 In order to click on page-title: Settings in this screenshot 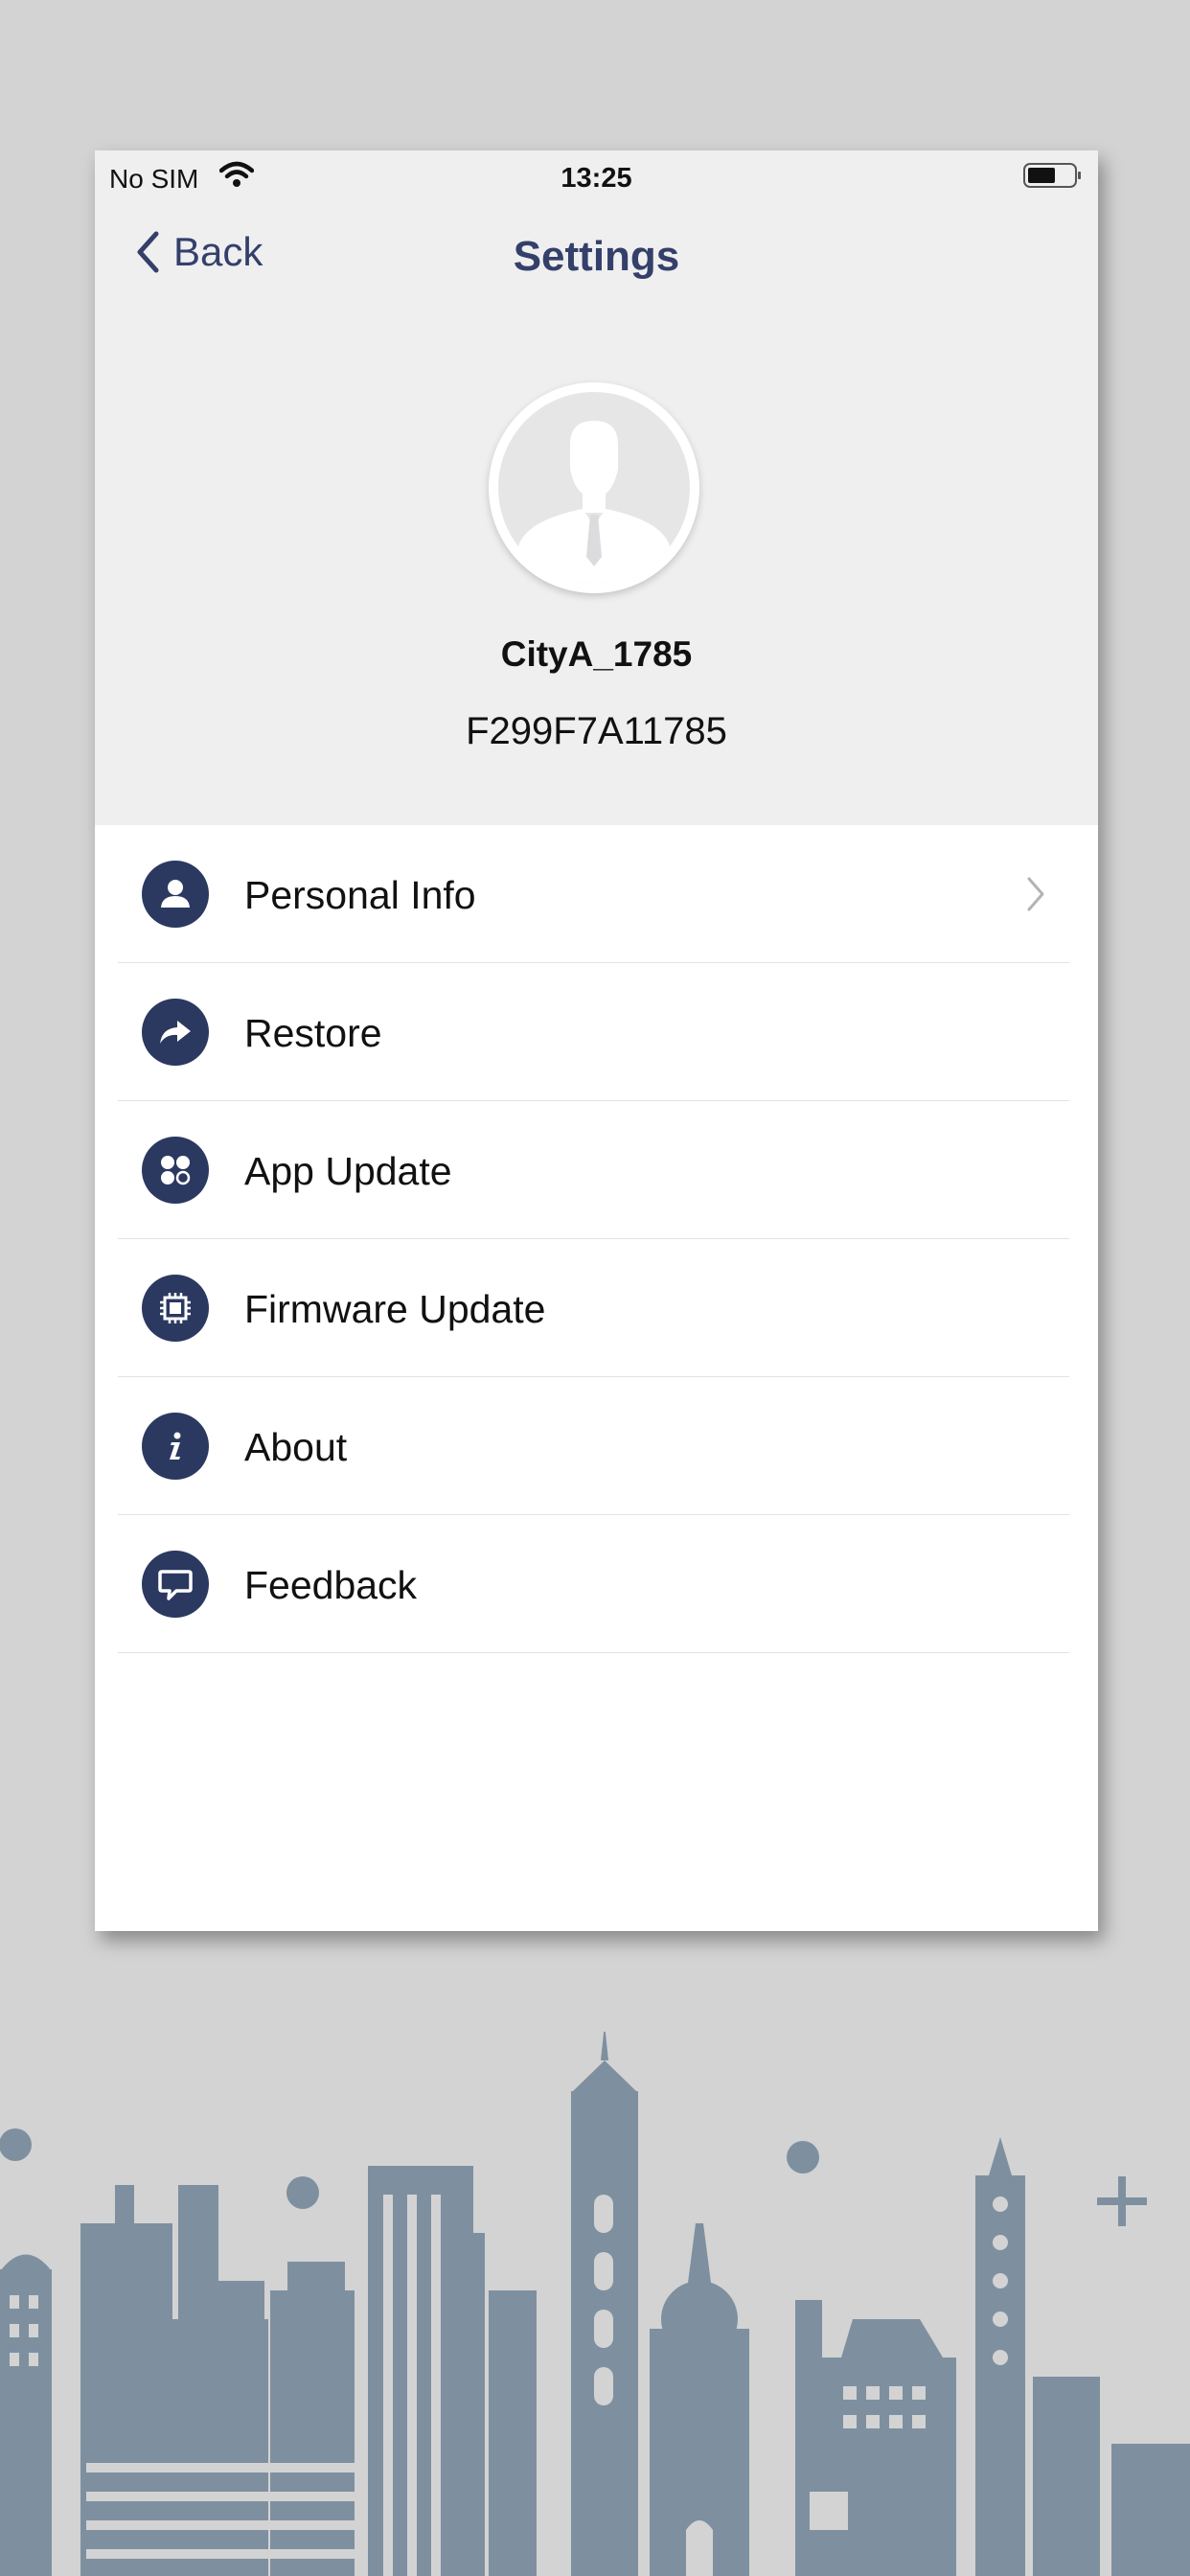, I will do `click(596, 257)`.